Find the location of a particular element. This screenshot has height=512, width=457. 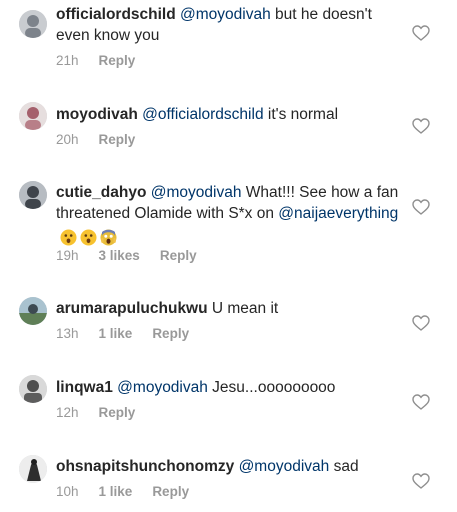

comment-meta: 19h 3 likes Reply is located at coordinates (126, 255).